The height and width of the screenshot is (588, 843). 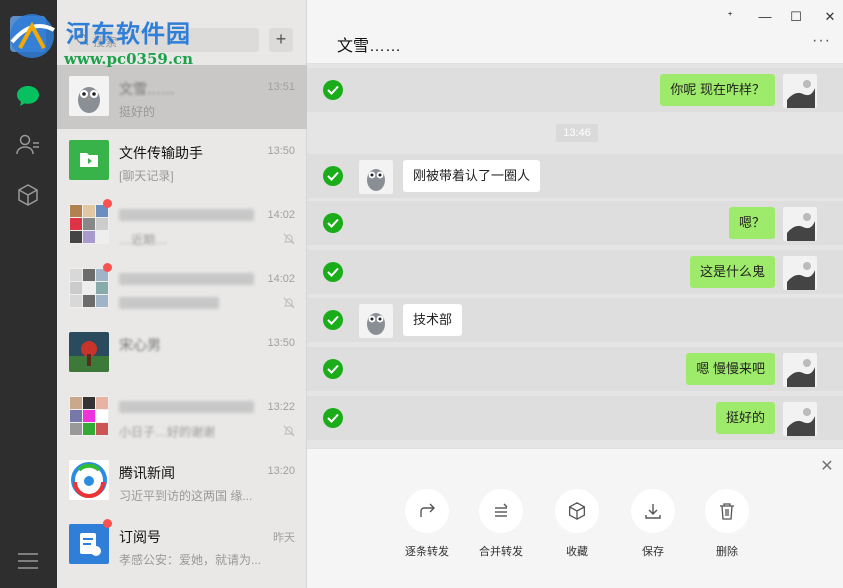 I want to click on message-row: 技术部, so click(x=575, y=320).